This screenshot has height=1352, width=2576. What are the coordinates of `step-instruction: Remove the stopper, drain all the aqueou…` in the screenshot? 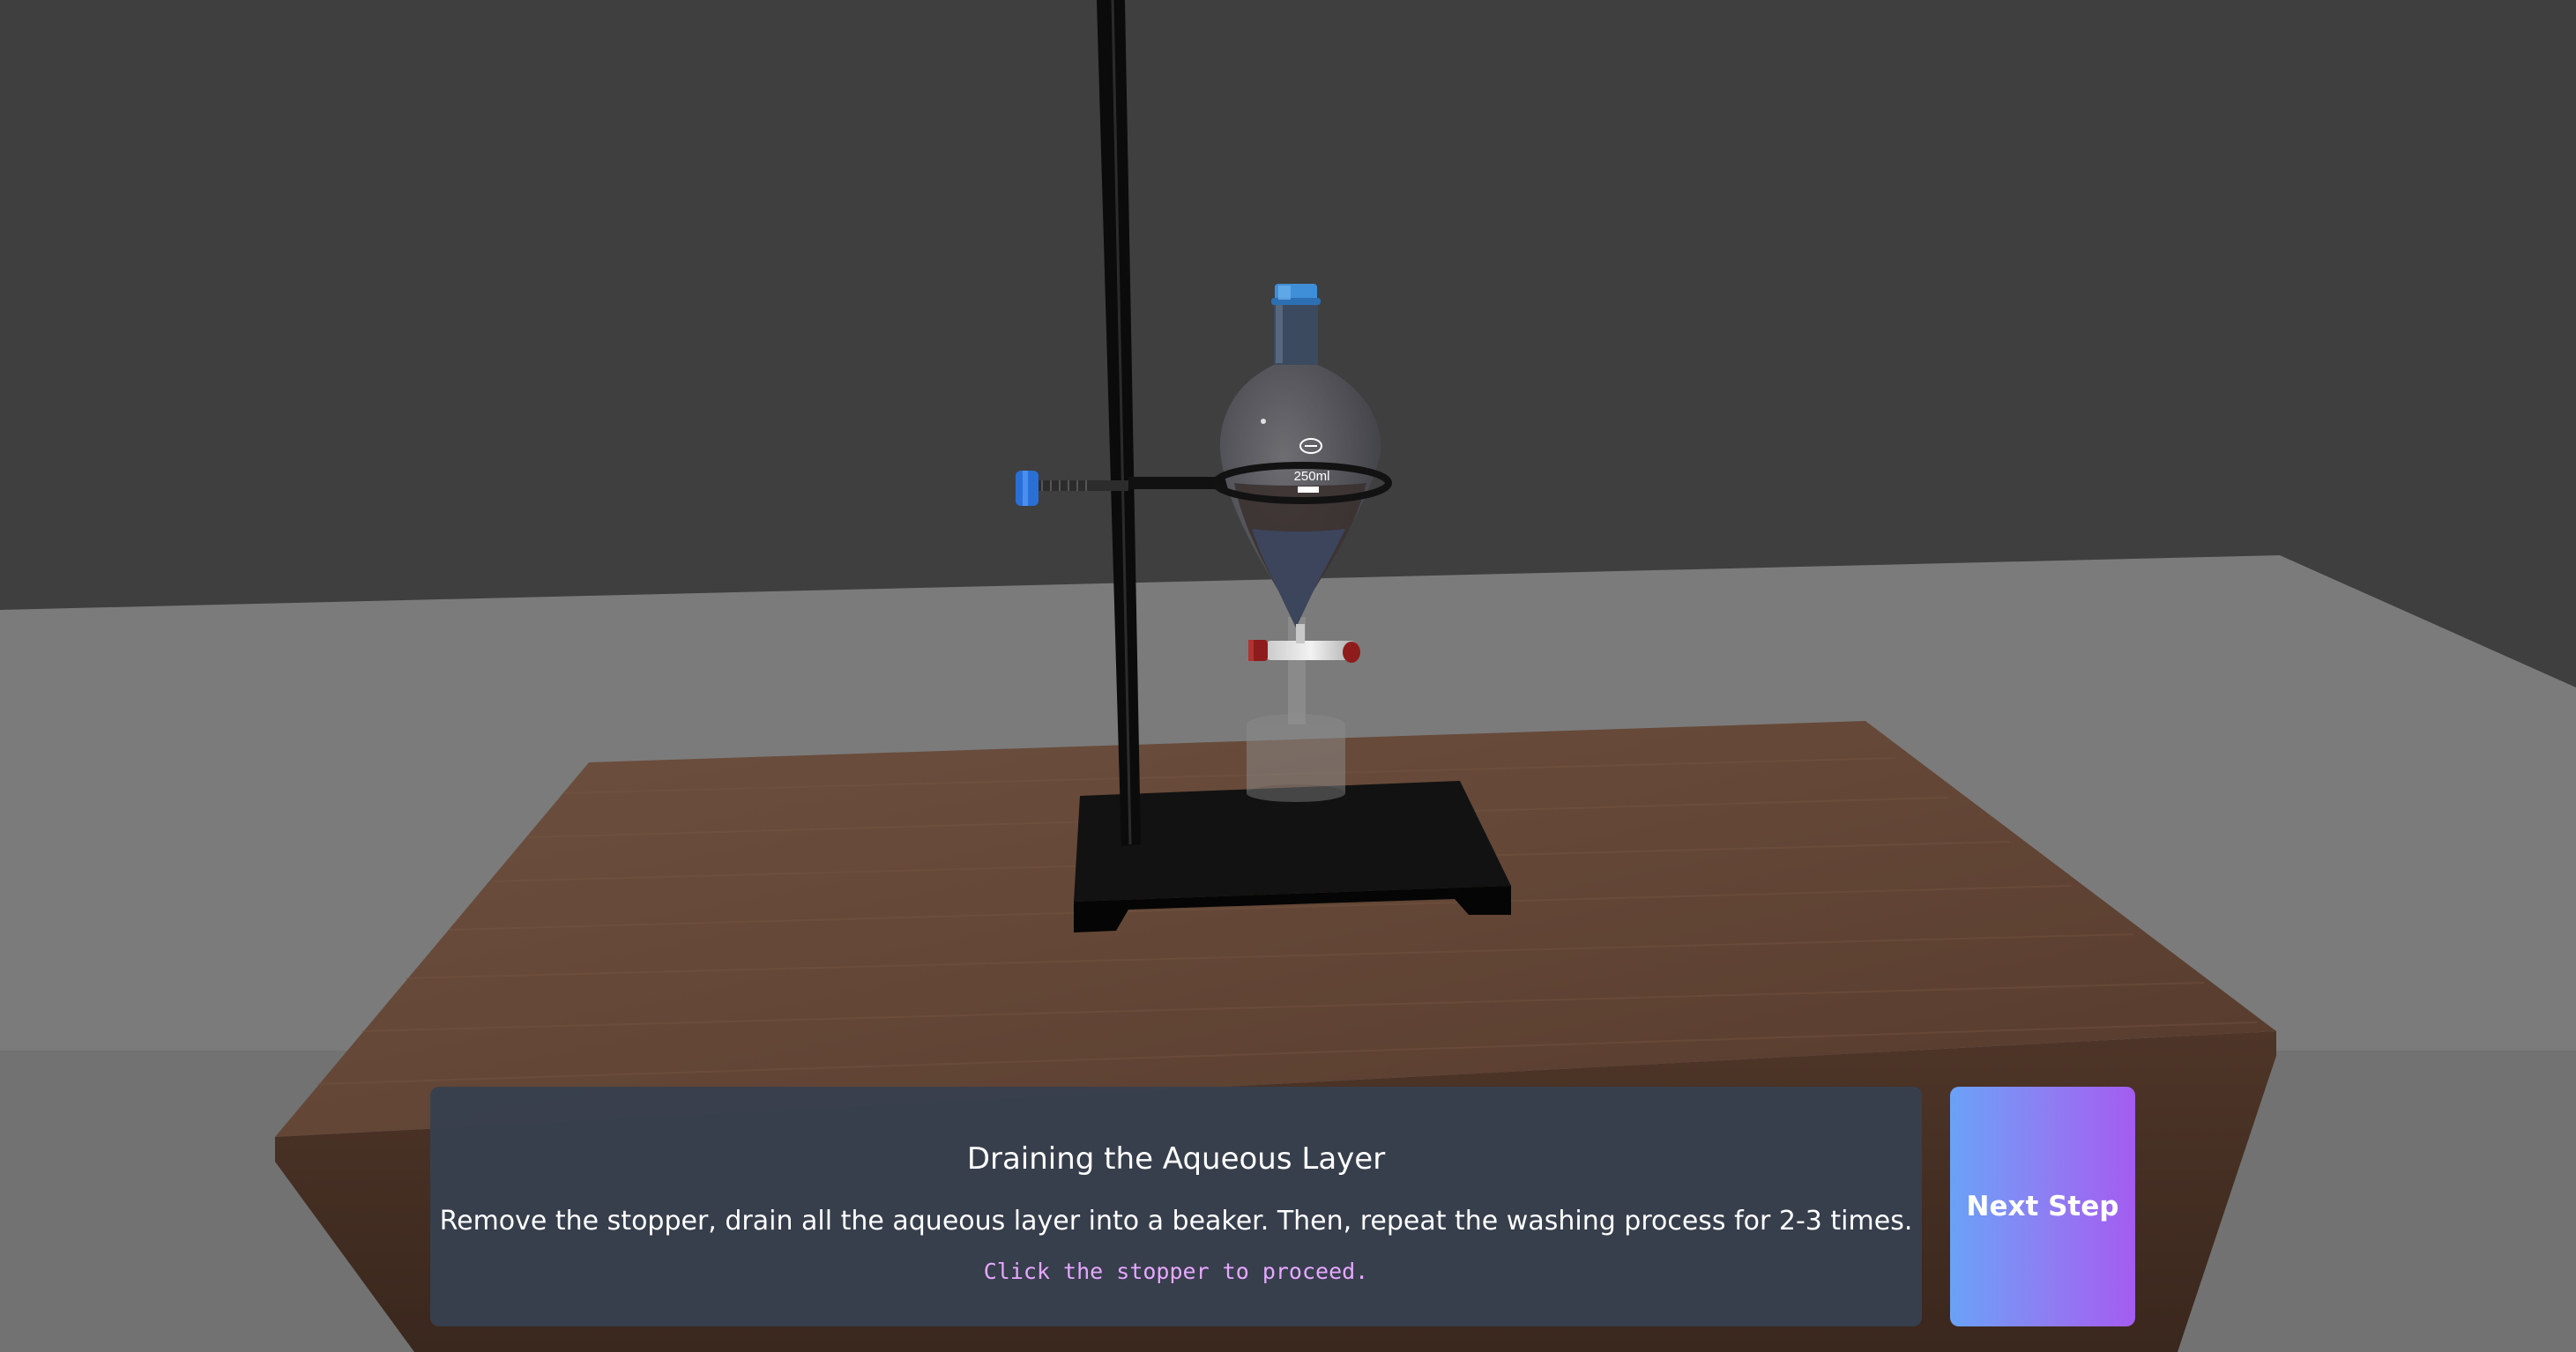 It's located at (1176, 1221).